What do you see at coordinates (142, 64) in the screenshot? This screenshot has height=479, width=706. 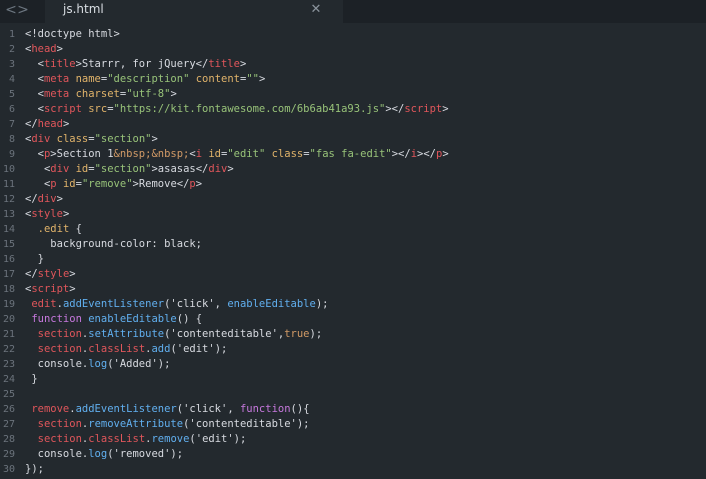 I see `code-token: >Starrr, for jQuery</` at bounding box center [142, 64].